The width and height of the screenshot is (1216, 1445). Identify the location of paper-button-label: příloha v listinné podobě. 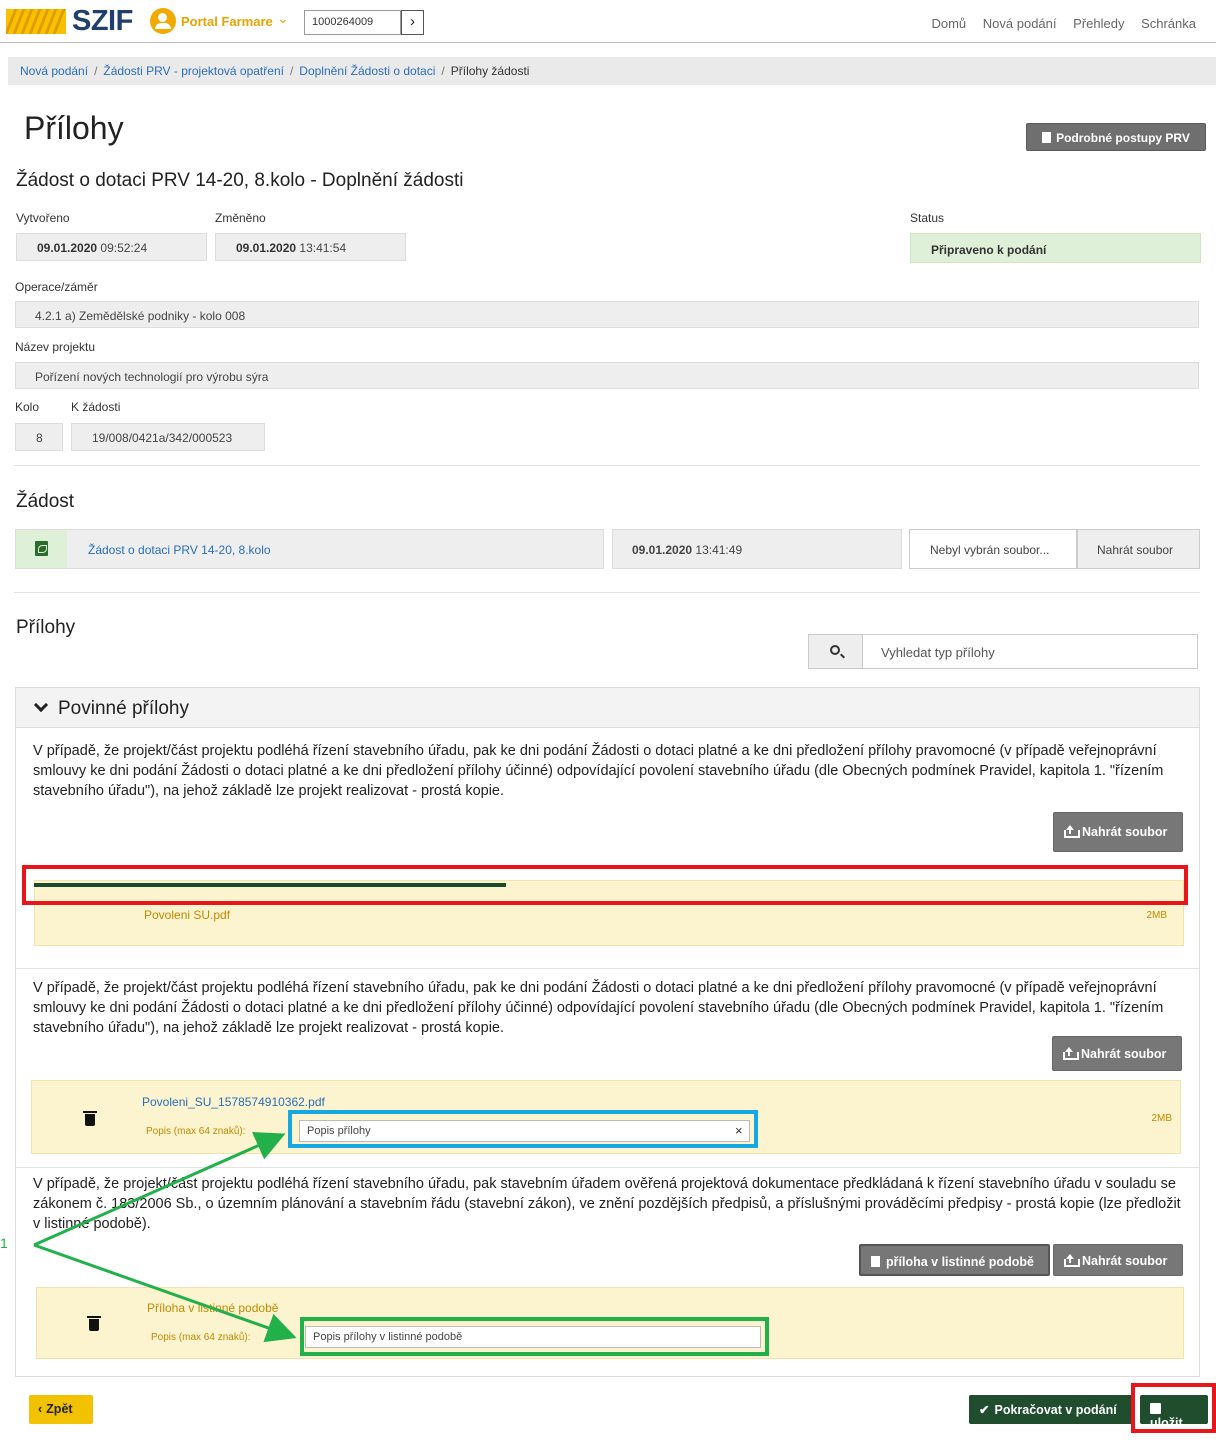
(960, 1262).